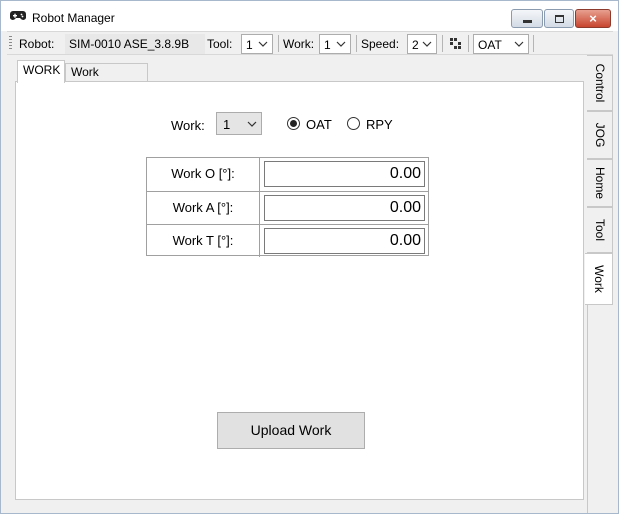  I want to click on work-toolbar-select: 1, so click(335, 44).